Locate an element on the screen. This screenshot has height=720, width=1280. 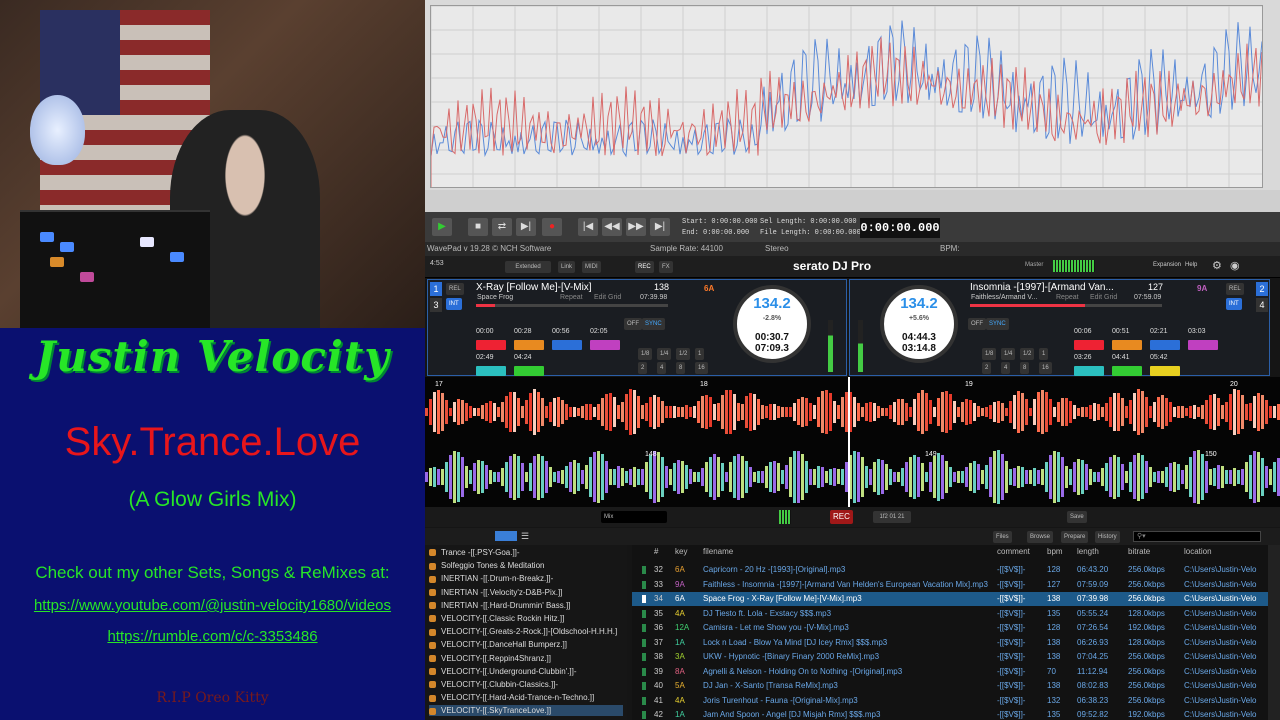
play-button: ▶ is located at coordinates (442, 227).